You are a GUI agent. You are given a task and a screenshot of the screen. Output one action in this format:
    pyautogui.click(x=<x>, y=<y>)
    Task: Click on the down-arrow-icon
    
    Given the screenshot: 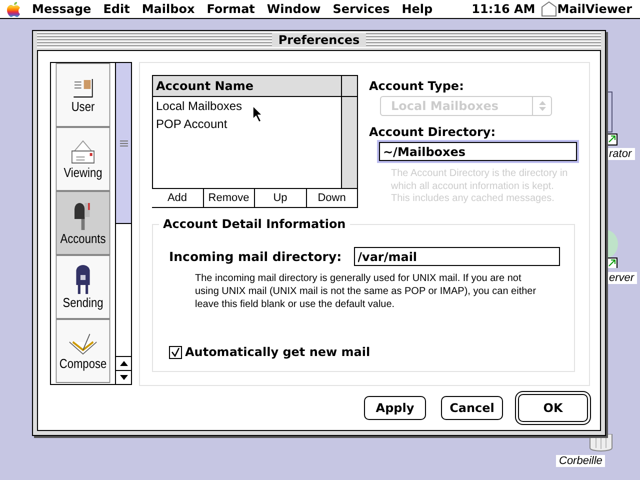 What is the action you would take?
    pyautogui.click(x=124, y=377)
    